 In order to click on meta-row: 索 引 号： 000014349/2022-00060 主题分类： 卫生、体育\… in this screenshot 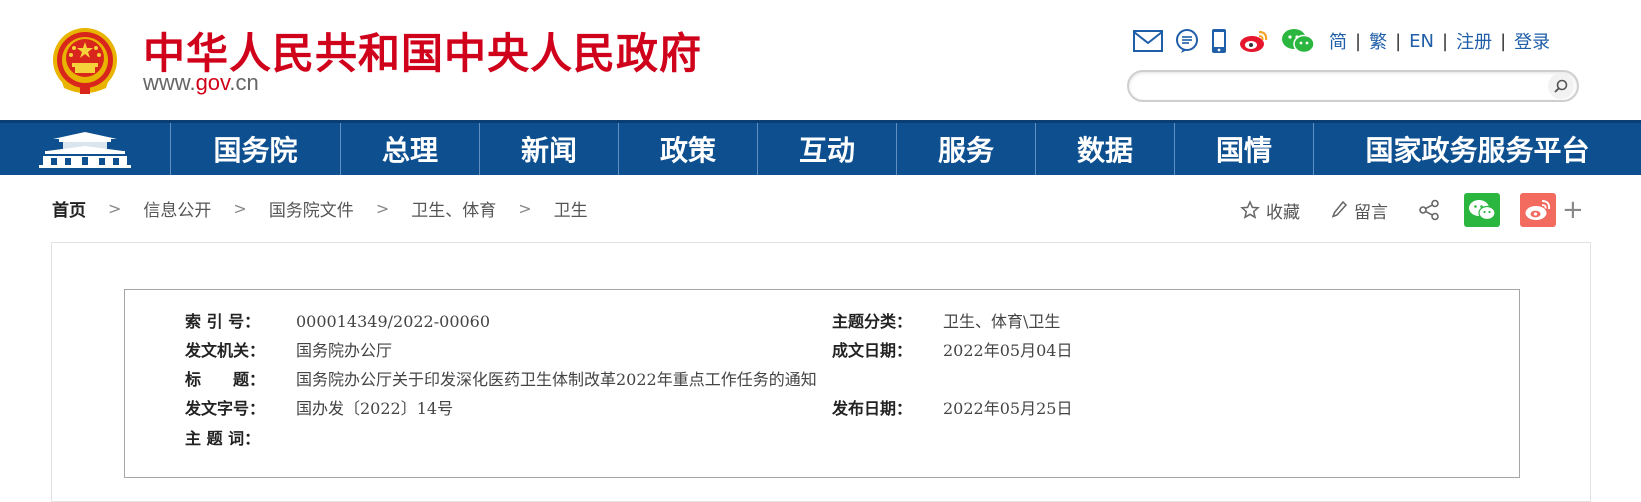, I will do `click(822, 322)`.